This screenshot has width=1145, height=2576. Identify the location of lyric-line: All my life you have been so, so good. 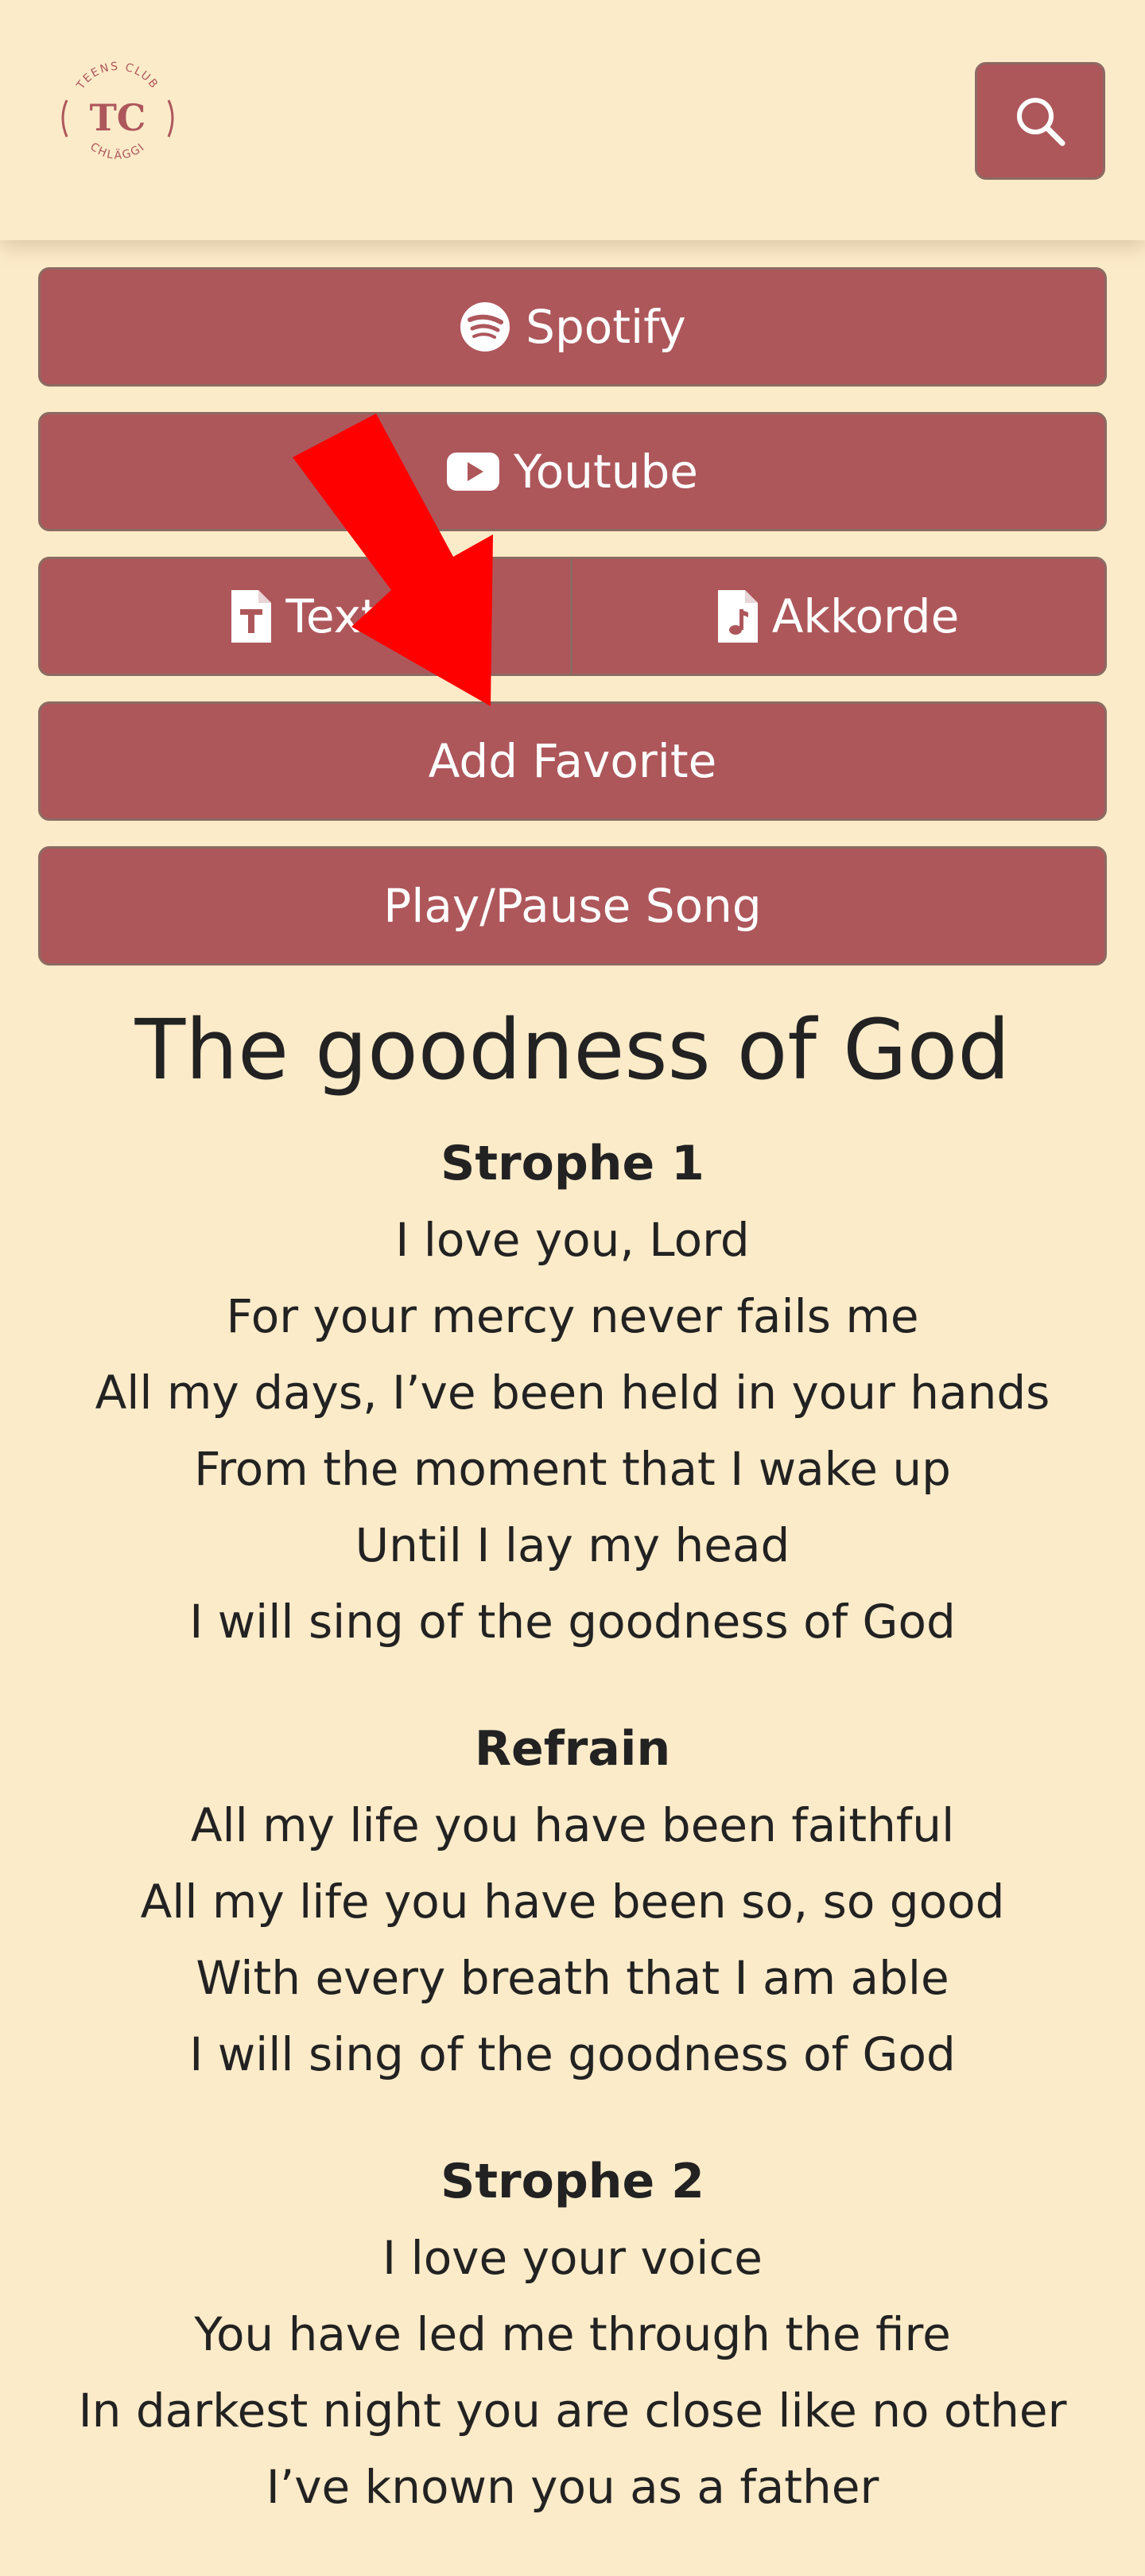
(572, 1902).